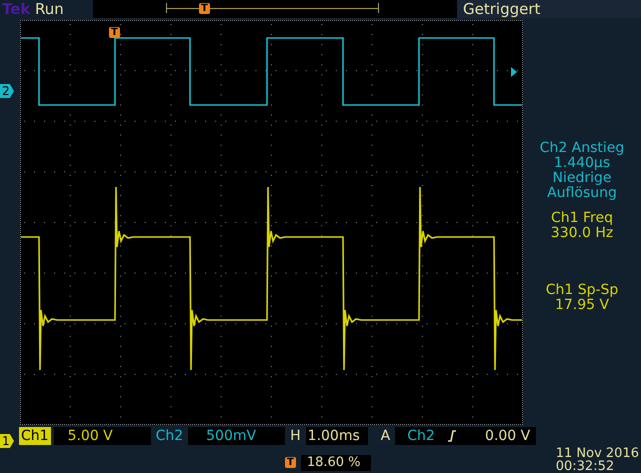 This screenshot has height=473, width=641. What do you see at coordinates (597, 453) in the screenshot?
I see `date-text: 11 Nov 2016` at bounding box center [597, 453].